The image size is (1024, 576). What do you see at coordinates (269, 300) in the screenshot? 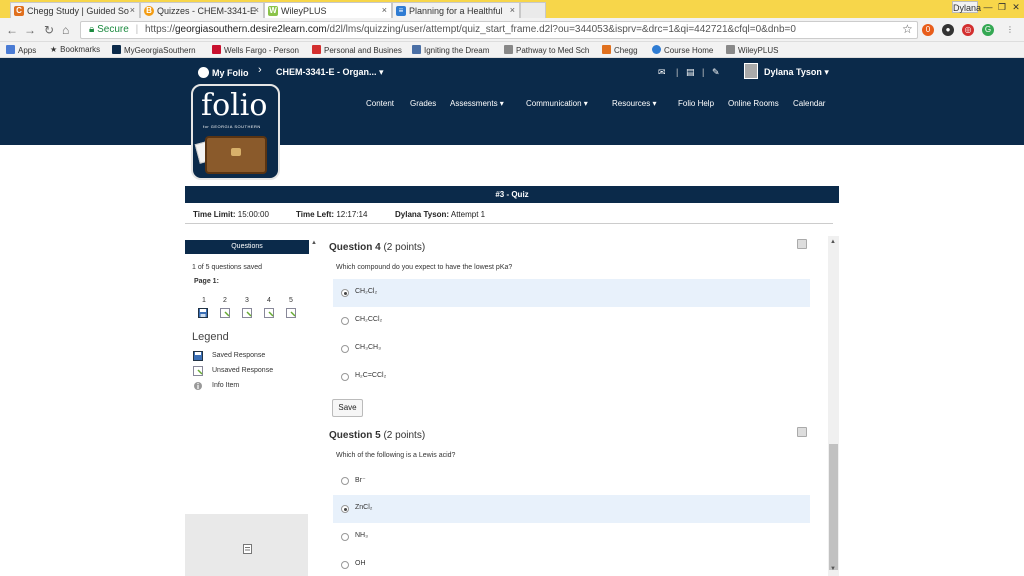
I see `question-number-link: 4` at bounding box center [269, 300].